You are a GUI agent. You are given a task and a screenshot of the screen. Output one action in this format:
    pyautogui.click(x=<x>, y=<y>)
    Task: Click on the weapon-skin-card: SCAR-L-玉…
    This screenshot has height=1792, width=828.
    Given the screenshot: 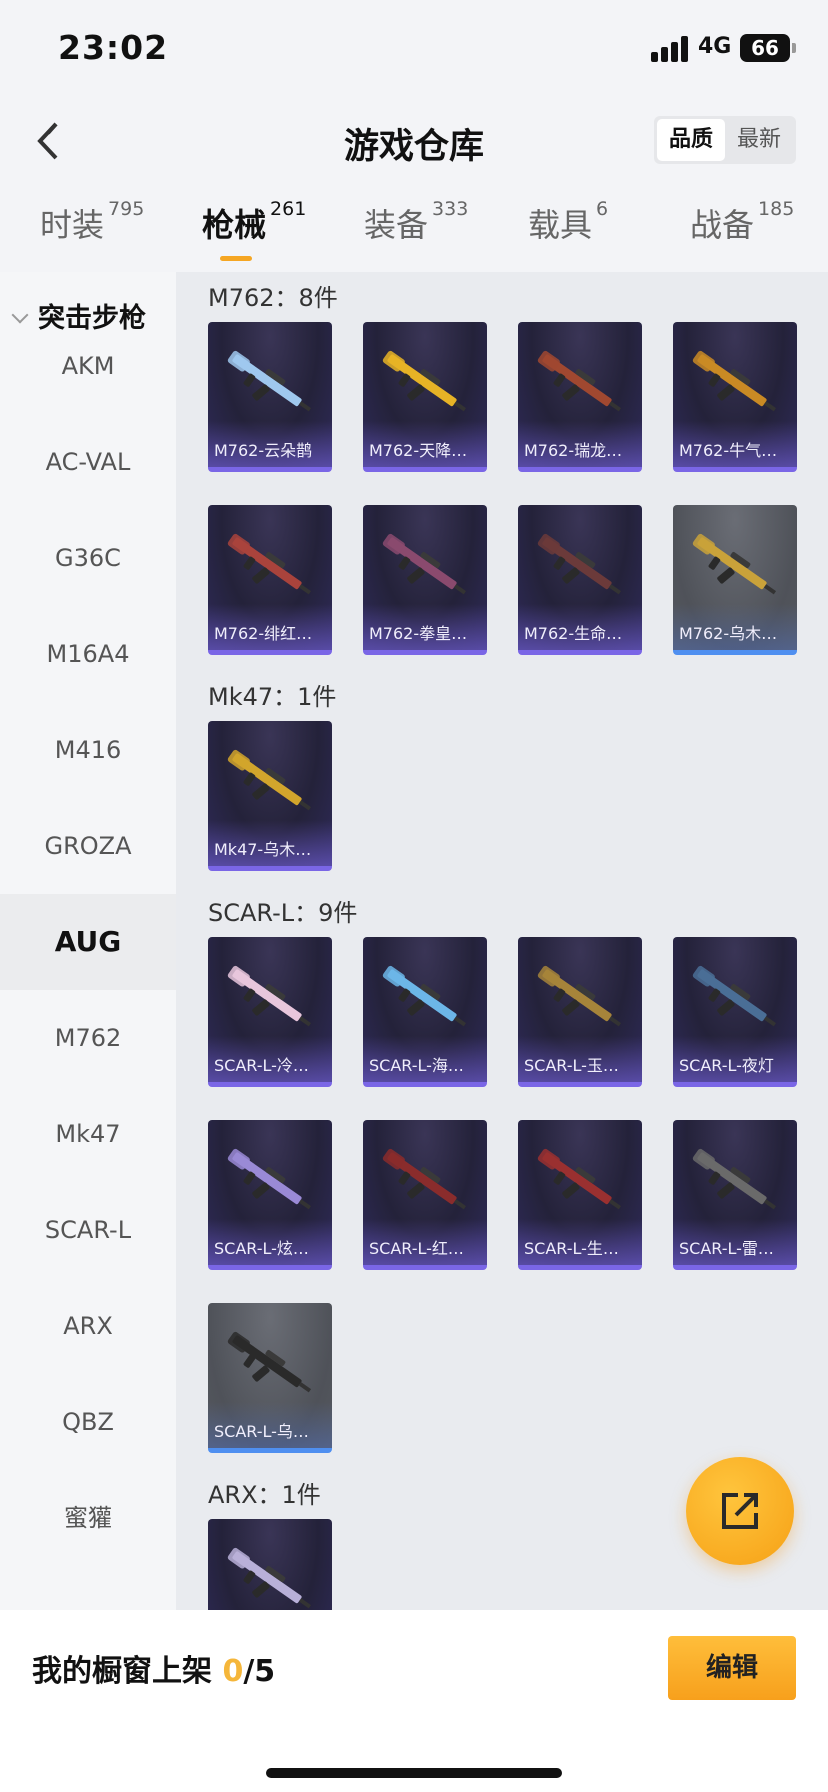 What is the action you would take?
    pyautogui.click(x=580, y=1012)
    